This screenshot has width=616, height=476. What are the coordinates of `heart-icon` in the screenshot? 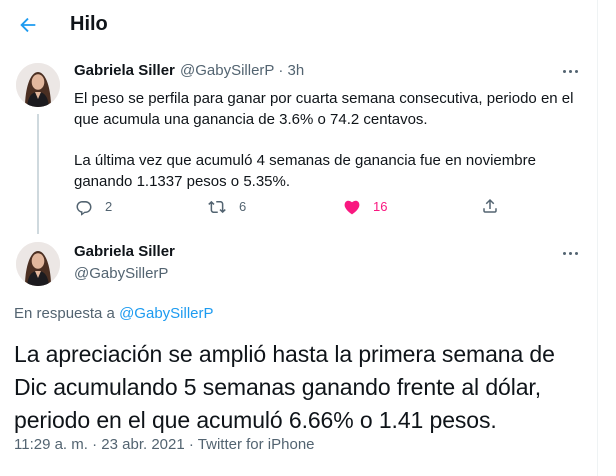 It's located at (352, 207).